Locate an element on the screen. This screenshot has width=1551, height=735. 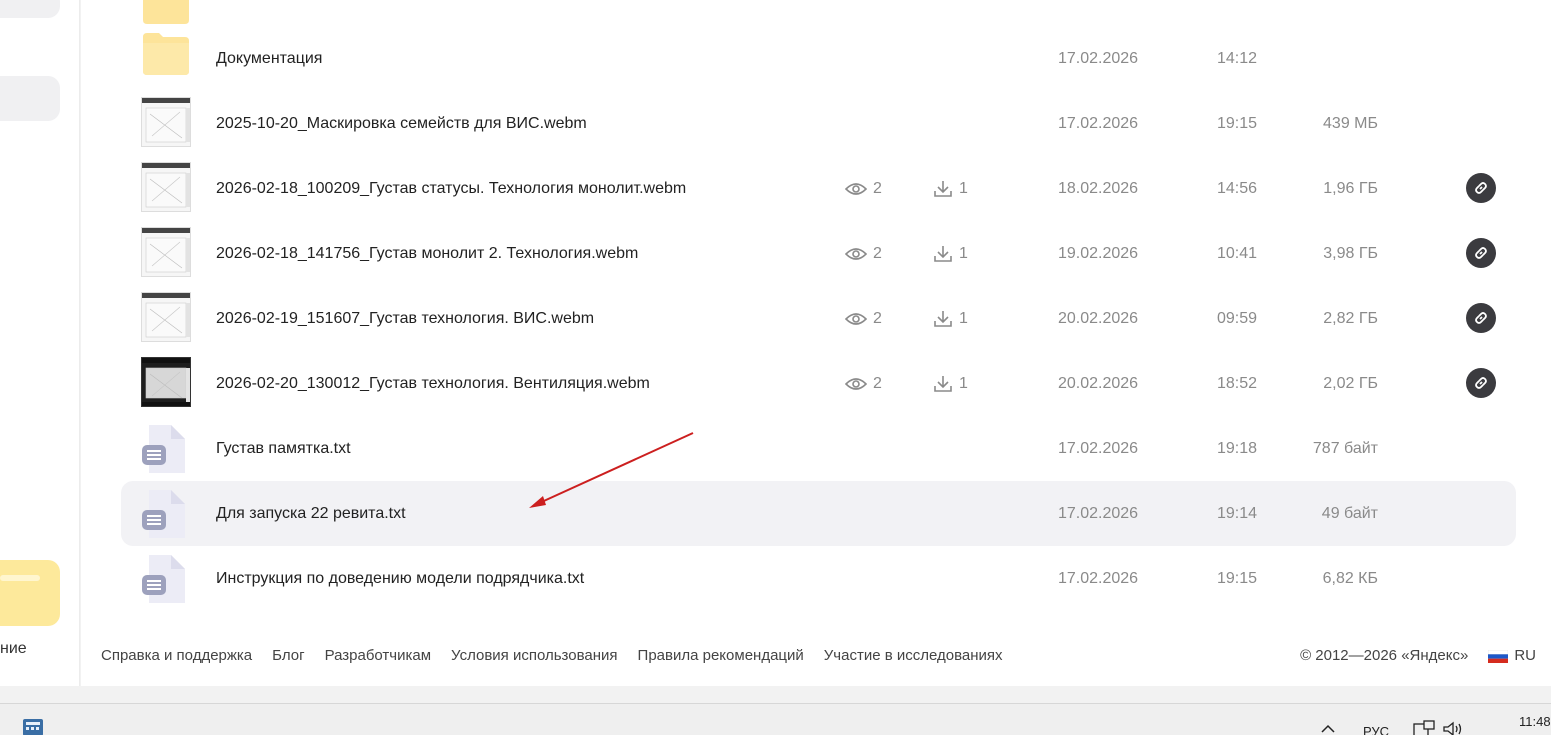
footer-link-research: Участие в исследованиях is located at coordinates (913, 655).